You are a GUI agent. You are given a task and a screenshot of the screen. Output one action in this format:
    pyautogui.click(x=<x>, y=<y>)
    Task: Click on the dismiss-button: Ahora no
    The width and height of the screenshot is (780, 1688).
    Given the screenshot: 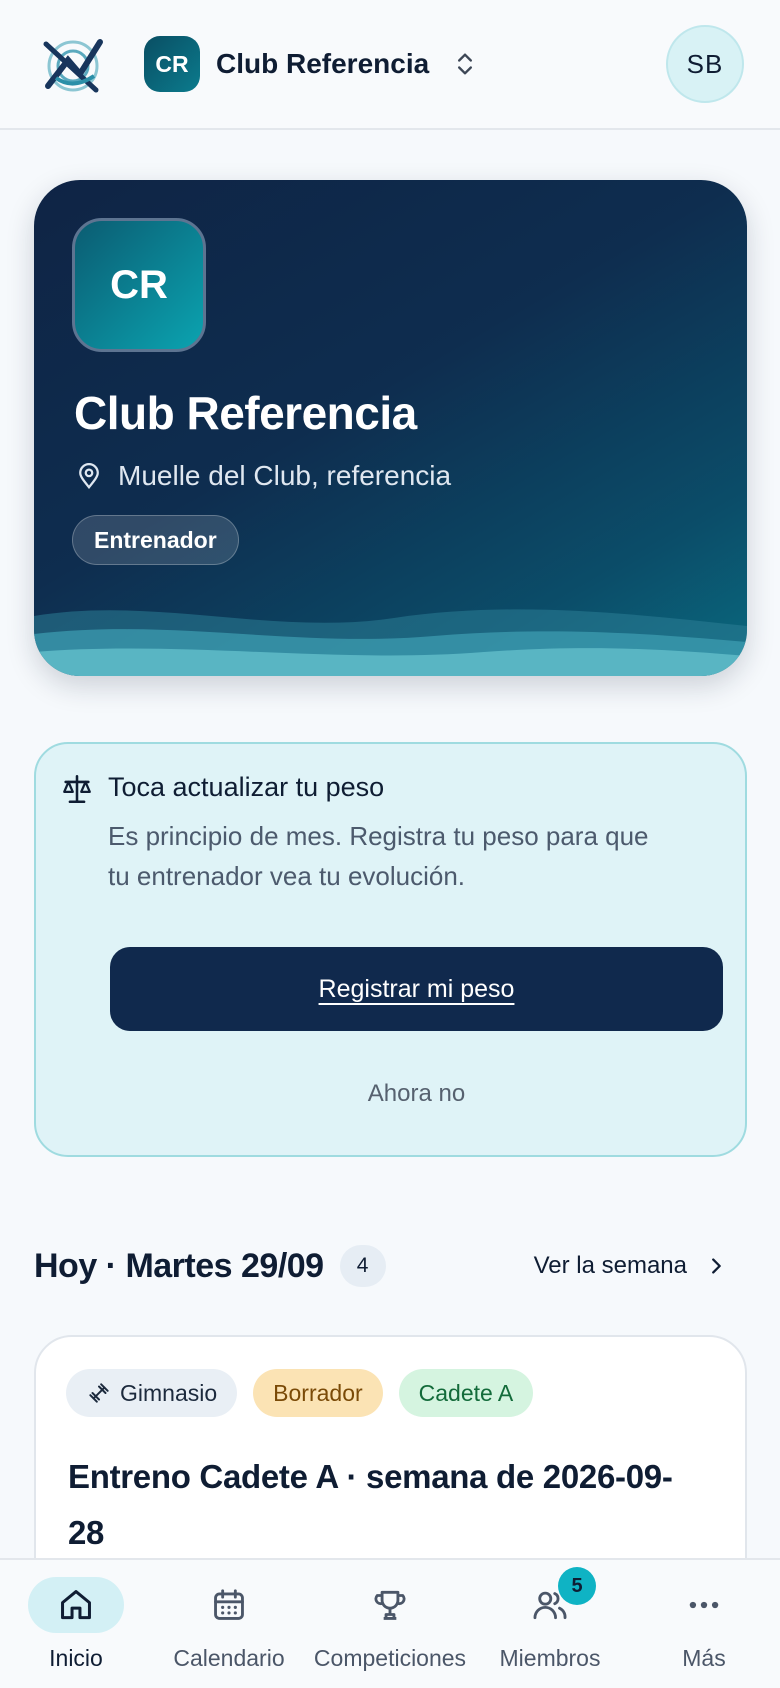 What is the action you would take?
    pyautogui.click(x=416, y=1094)
    